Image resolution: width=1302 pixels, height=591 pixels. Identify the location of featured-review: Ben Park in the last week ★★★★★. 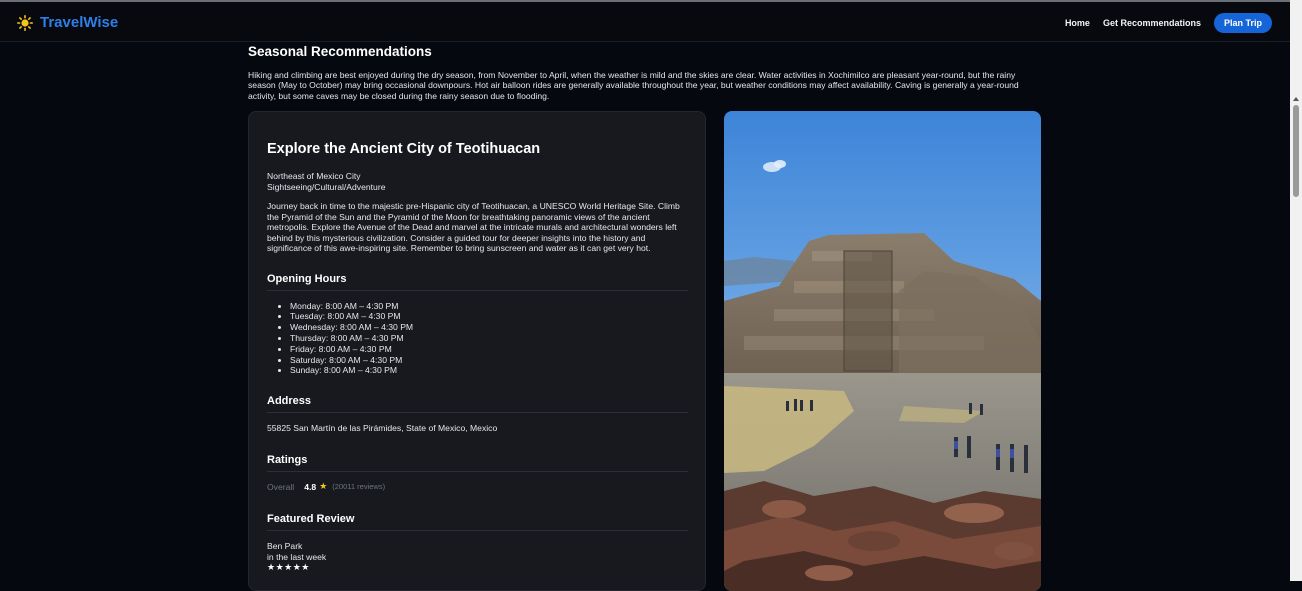
(477, 557).